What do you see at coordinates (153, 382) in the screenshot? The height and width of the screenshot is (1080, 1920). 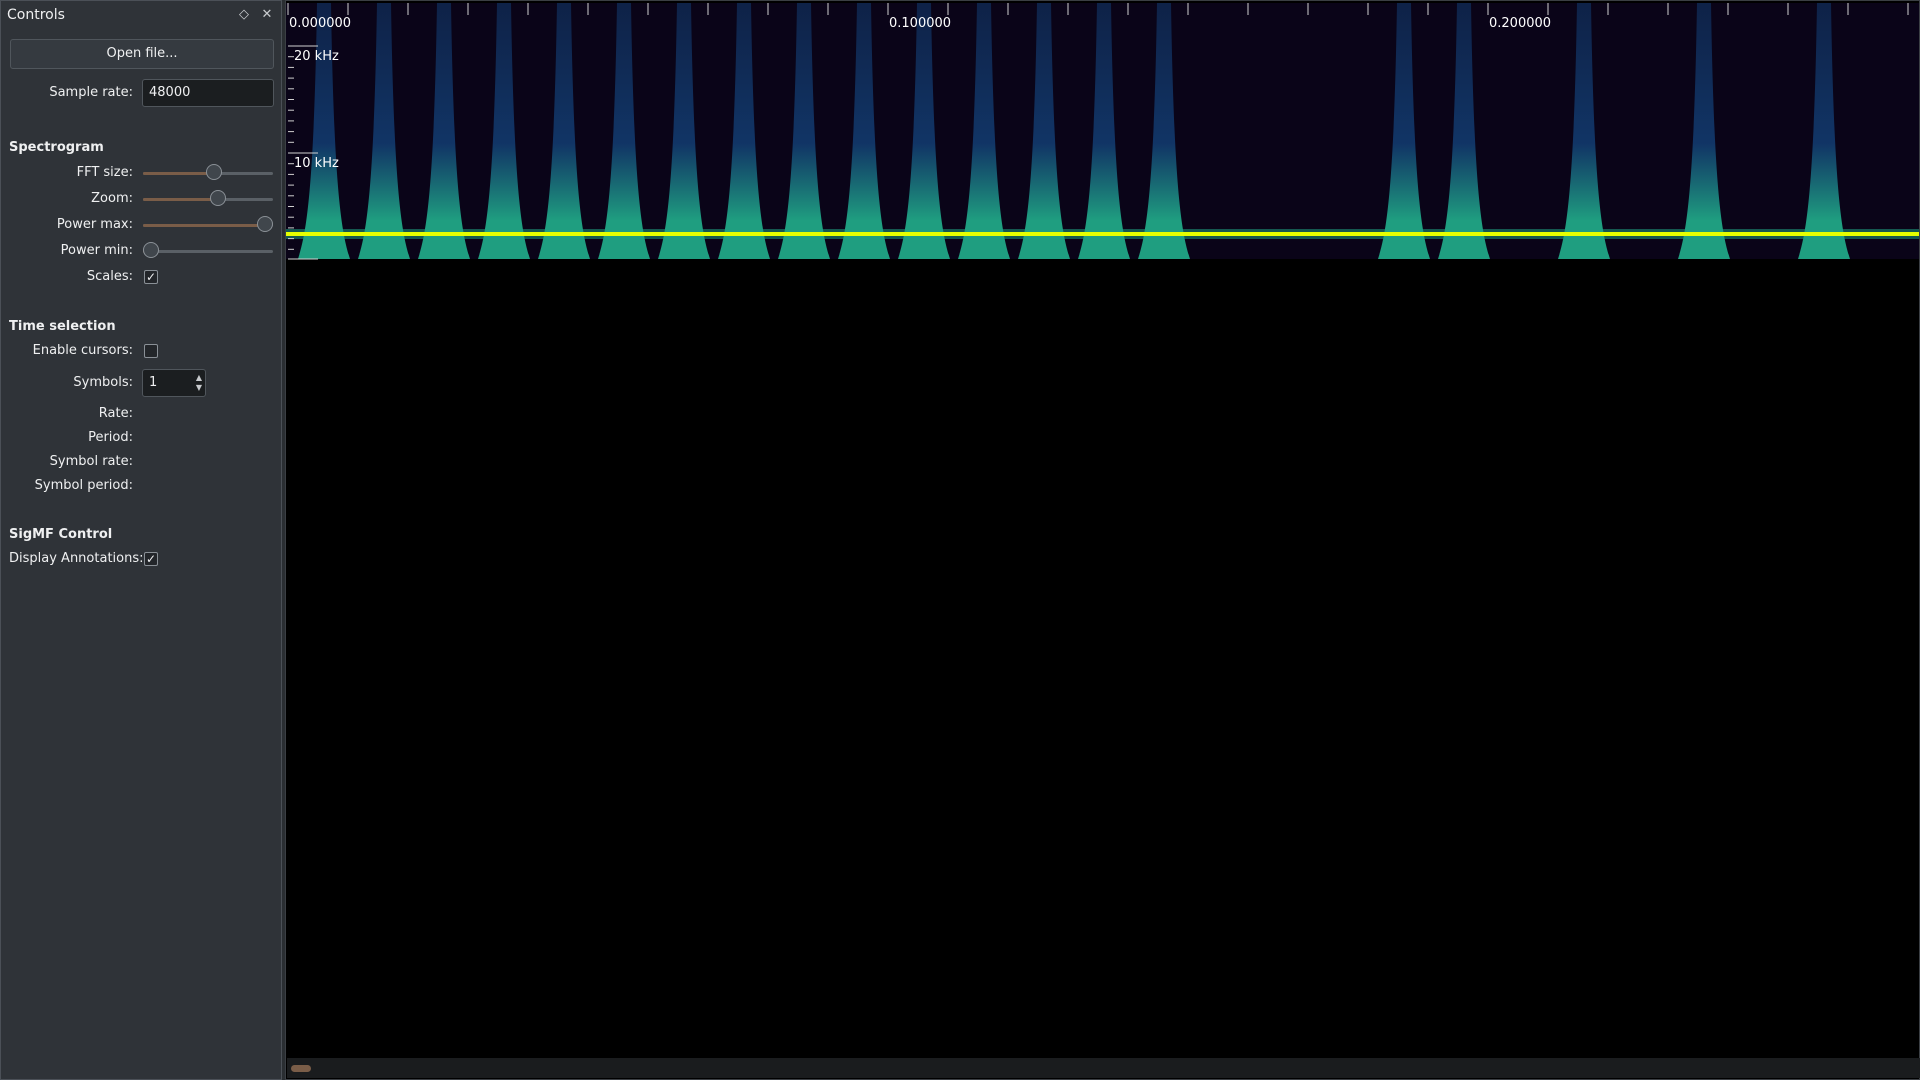 I see `symbols-value: 1` at bounding box center [153, 382].